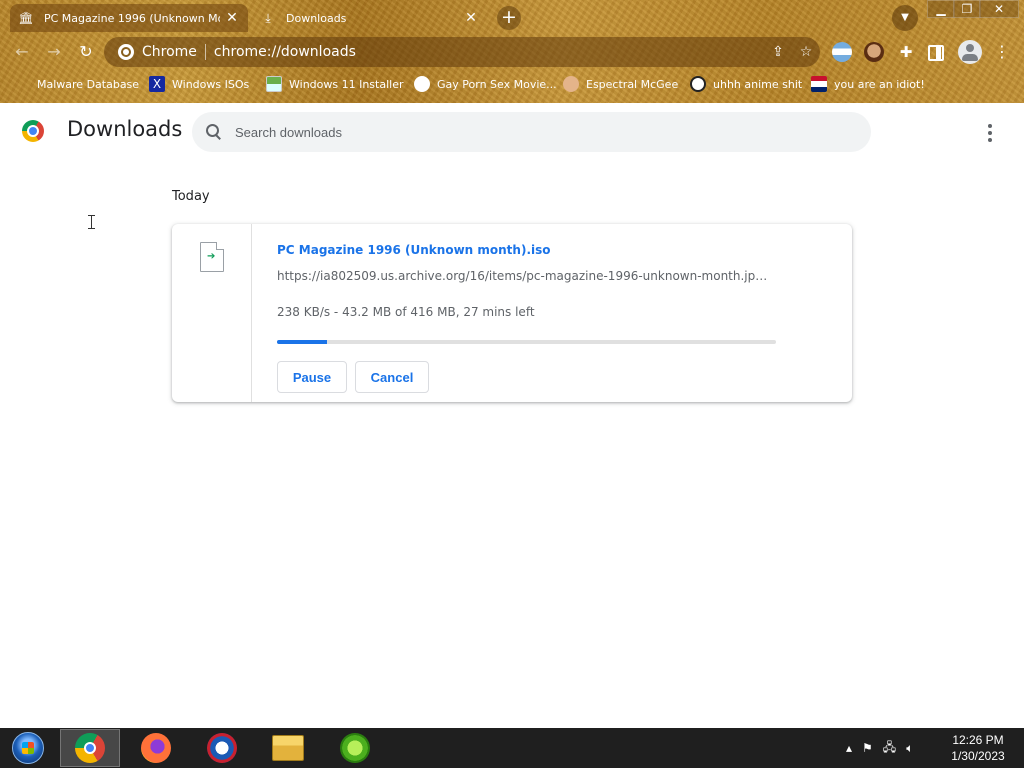 This screenshot has width=1024, height=768. Describe the element at coordinates (632, 84) in the screenshot. I see `bookmark-label: Espectral McGee` at that location.